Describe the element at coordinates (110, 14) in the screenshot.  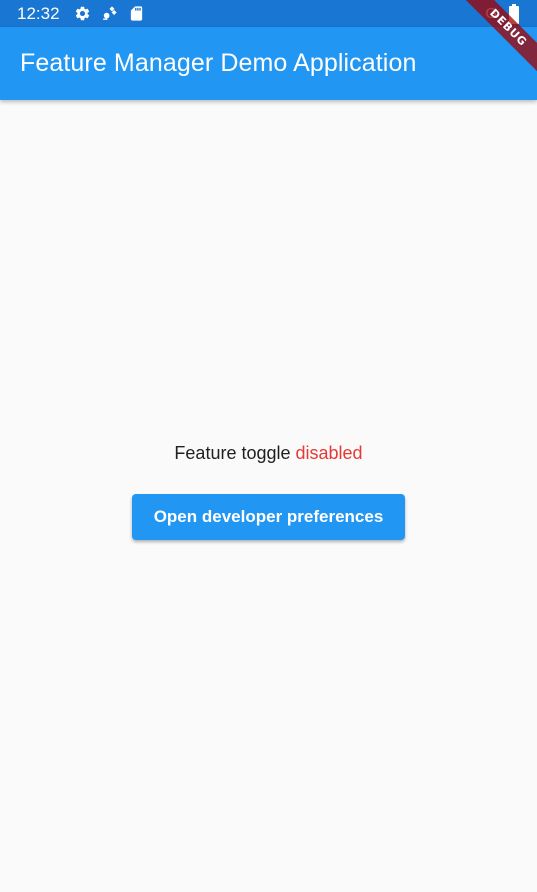
I see `satellite-icon` at that location.